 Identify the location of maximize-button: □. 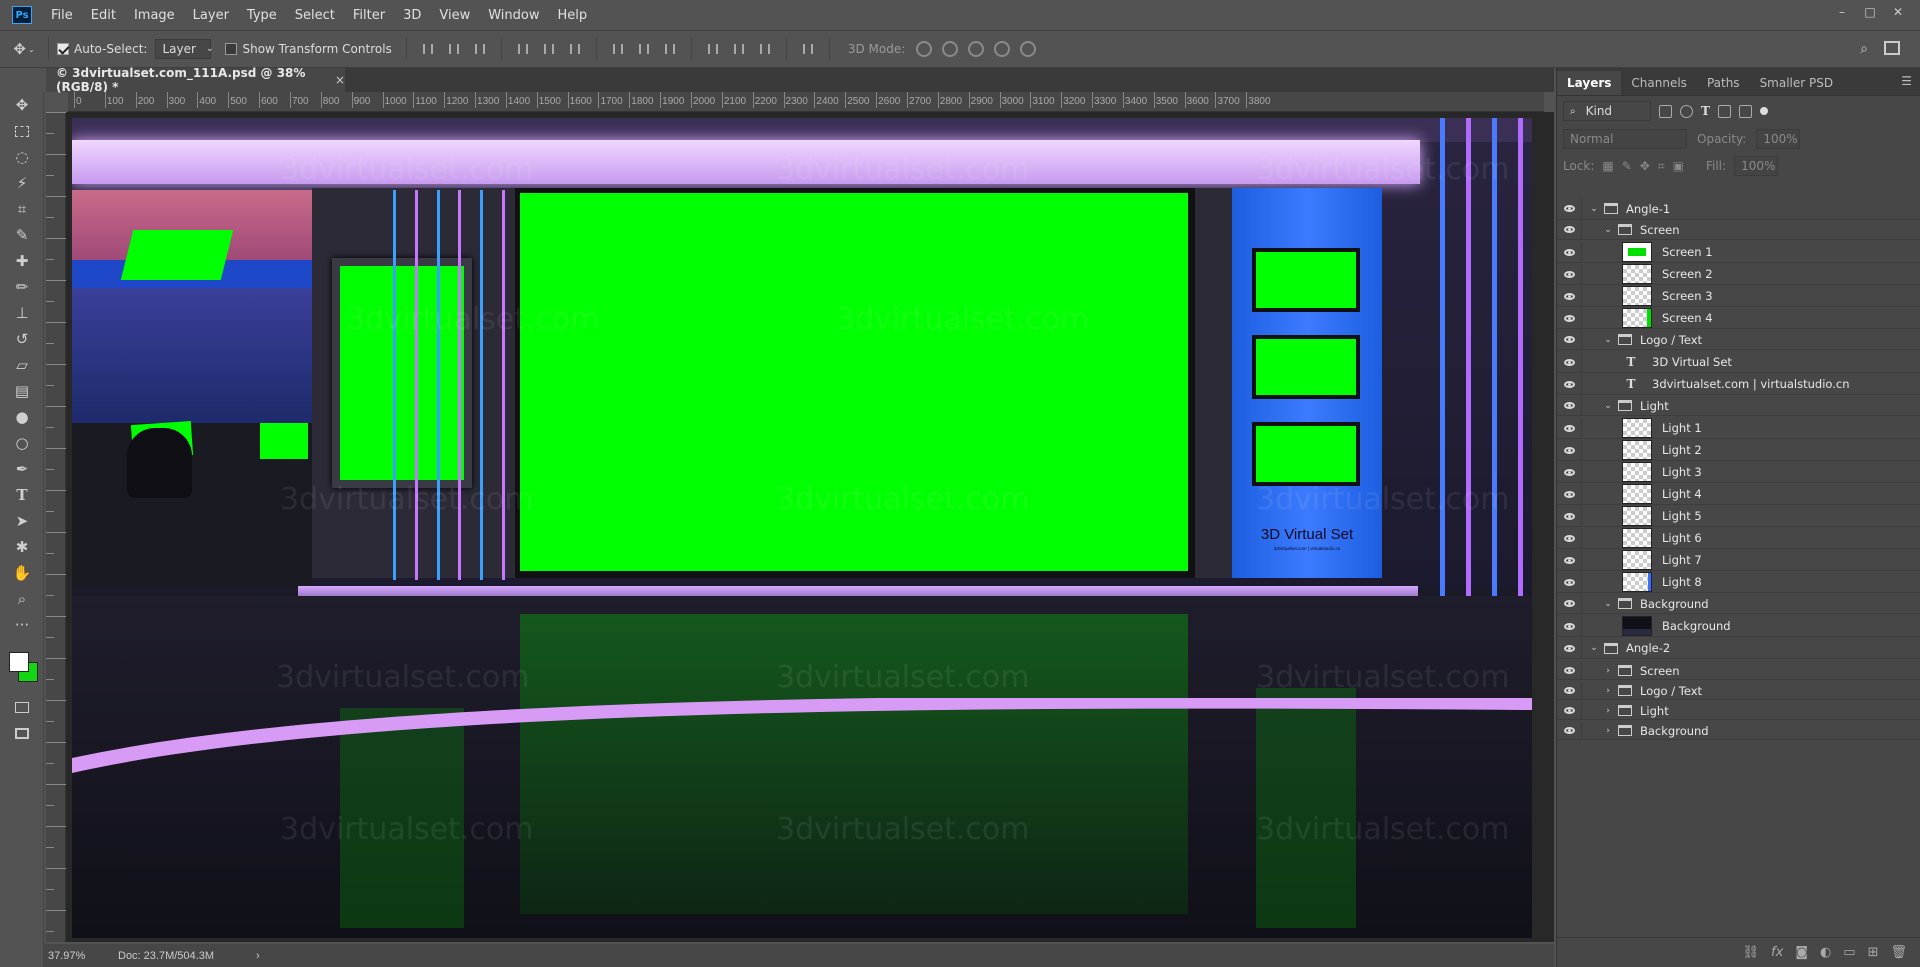
(1870, 12).